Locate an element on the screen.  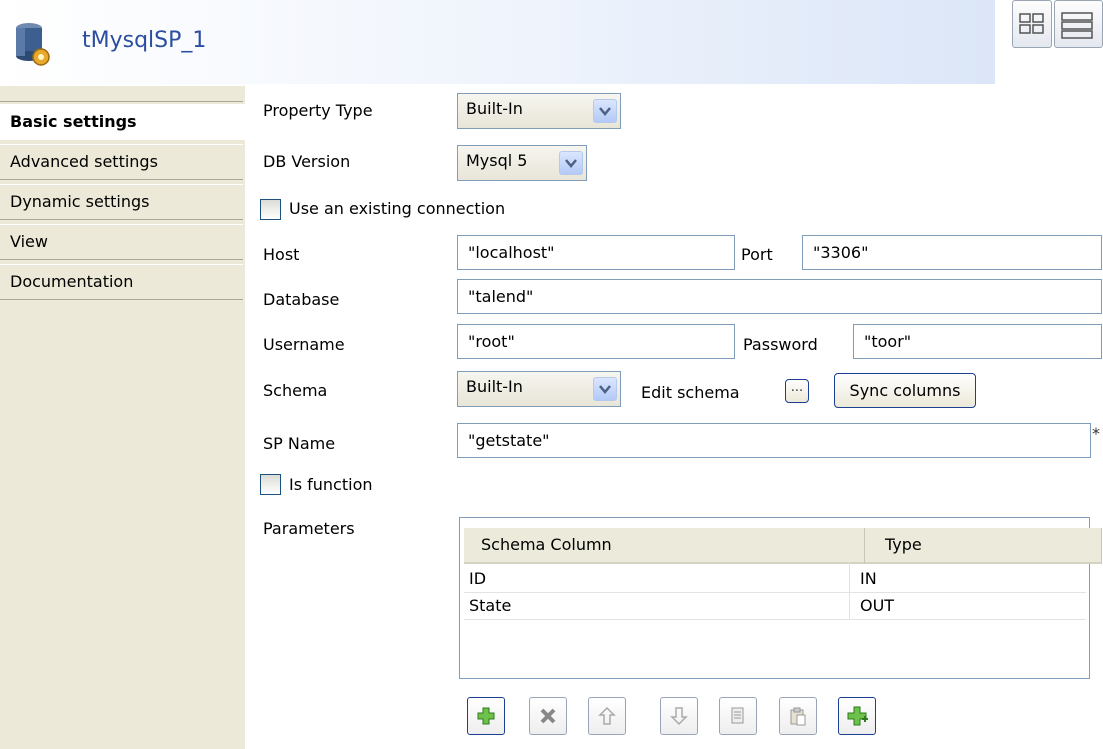
table-column-divider is located at coordinates (849, 591).